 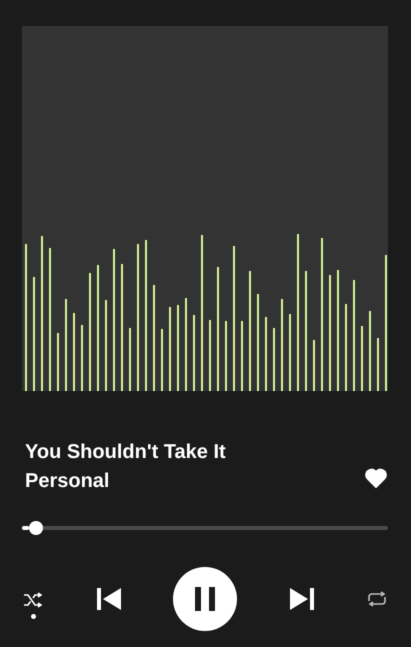 What do you see at coordinates (376, 478) in the screenshot?
I see `heart-icon` at bounding box center [376, 478].